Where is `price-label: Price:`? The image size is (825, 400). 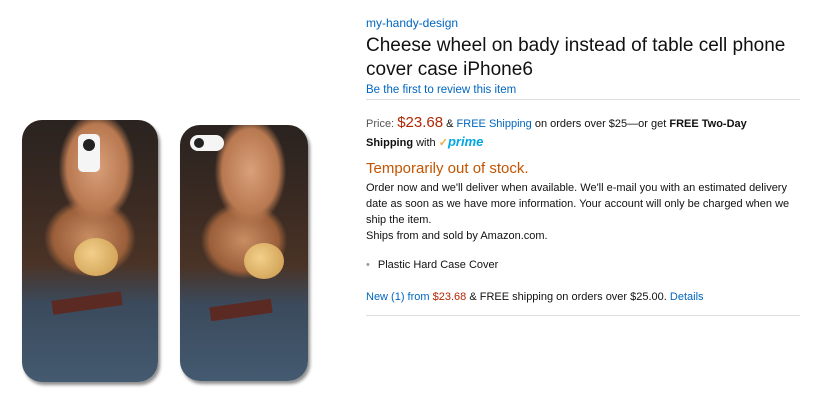 price-label: Price: is located at coordinates (380, 124).